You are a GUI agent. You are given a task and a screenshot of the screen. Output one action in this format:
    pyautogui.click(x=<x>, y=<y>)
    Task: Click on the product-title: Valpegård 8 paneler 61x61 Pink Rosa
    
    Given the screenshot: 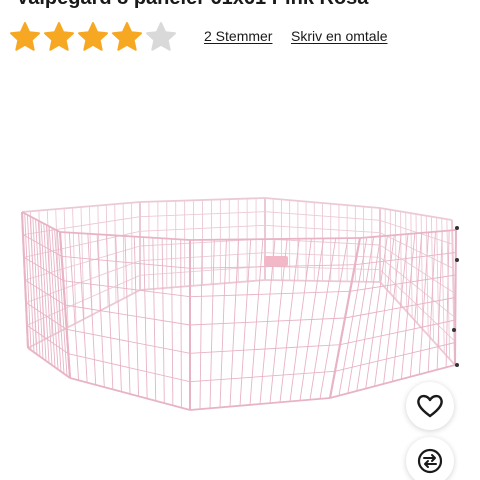 What is the action you would take?
    pyautogui.click(x=240, y=4)
    